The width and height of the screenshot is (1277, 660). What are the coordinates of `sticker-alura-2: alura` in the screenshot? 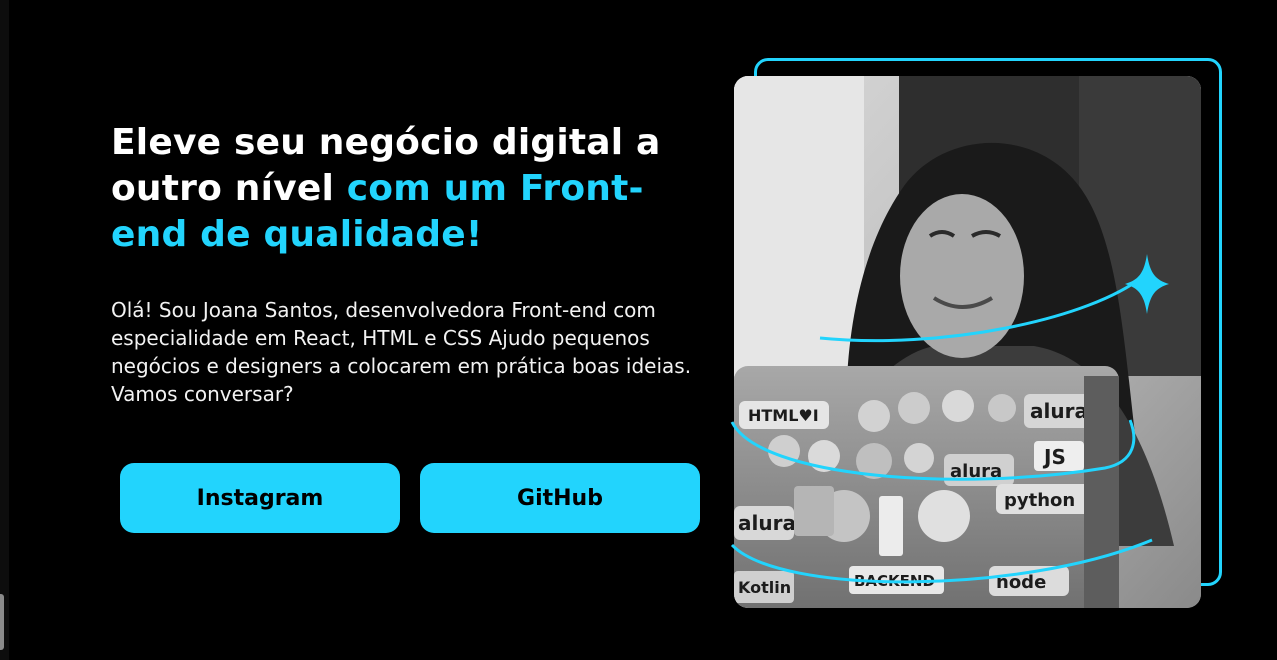 It's located at (976, 471).